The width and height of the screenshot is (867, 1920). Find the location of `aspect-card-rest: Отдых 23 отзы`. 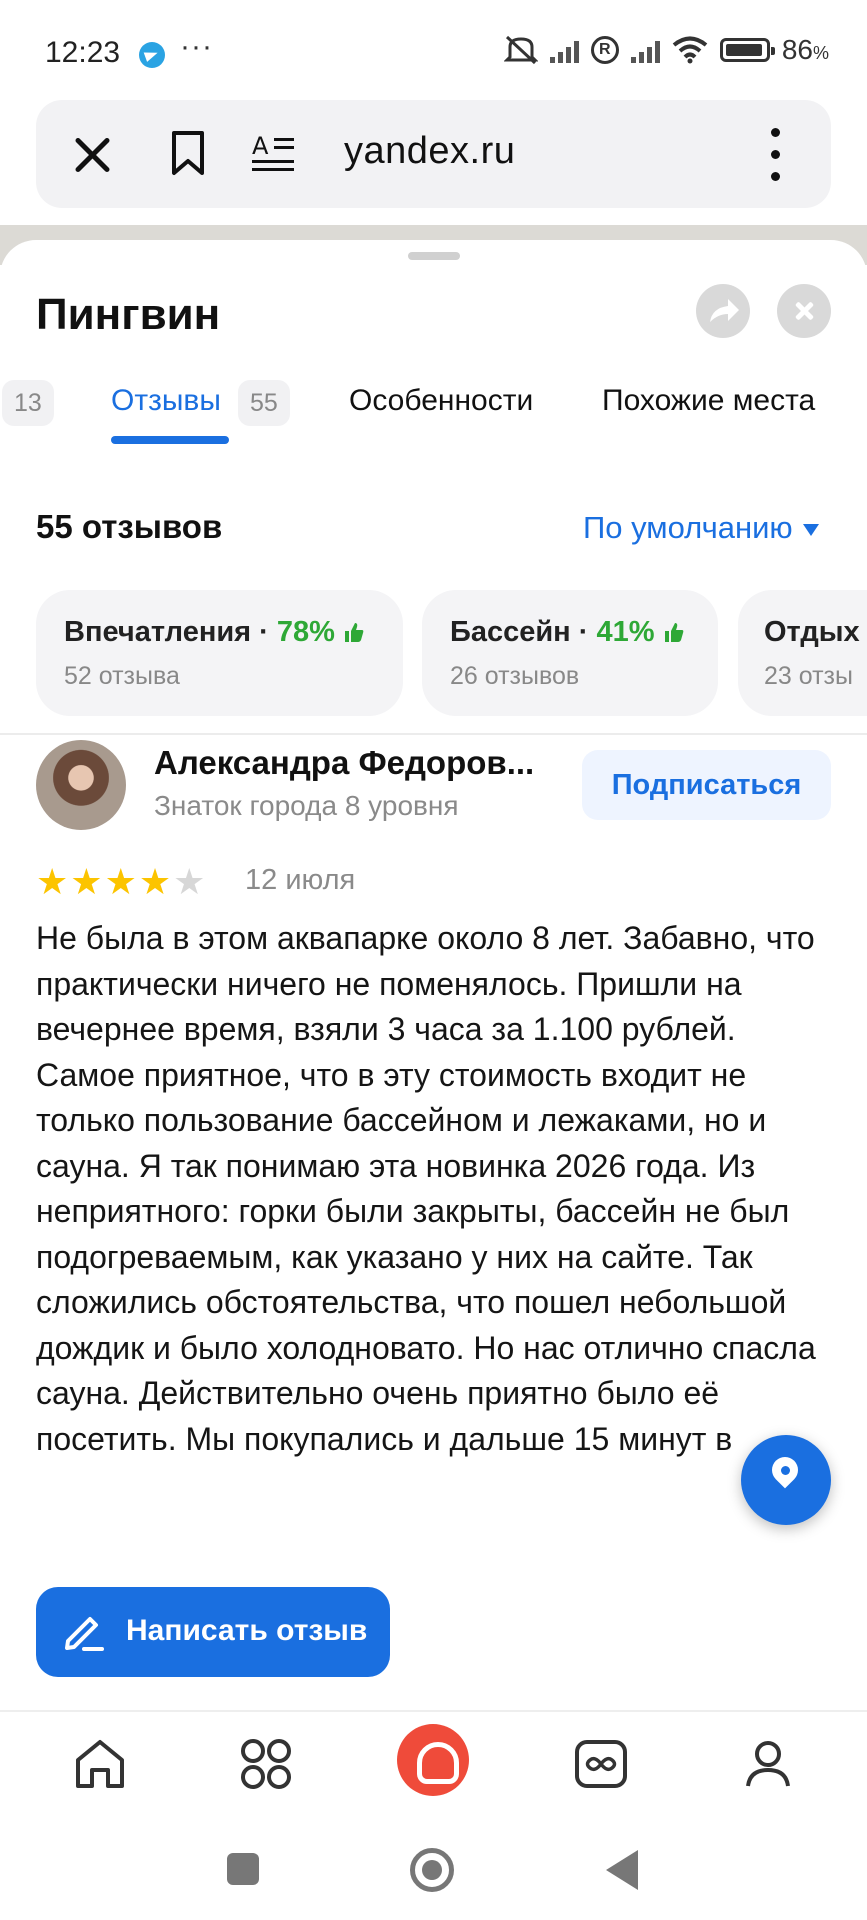

aspect-card-rest: Отдых 23 отзы is located at coordinates (802, 653).